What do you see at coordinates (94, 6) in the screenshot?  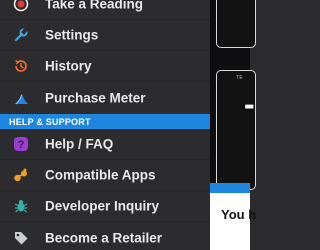 I see `menu-item-label: Take a Reading` at bounding box center [94, 6].